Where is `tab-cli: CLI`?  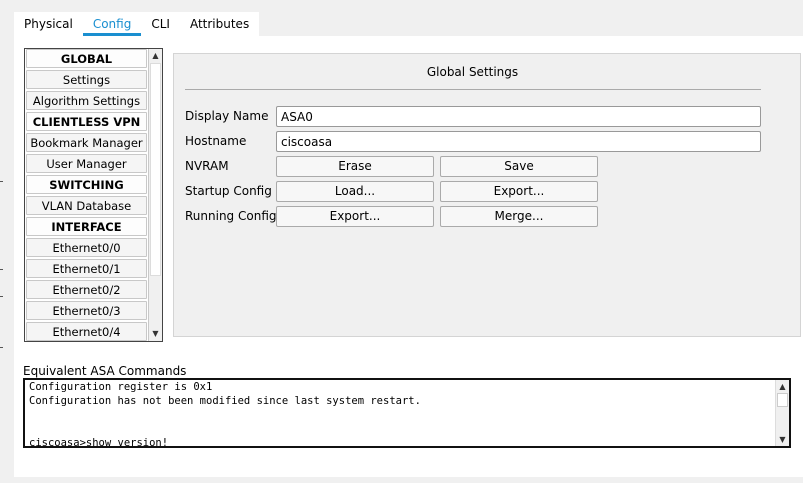
tab-cli: CLI is located at coordinates (160, 24).